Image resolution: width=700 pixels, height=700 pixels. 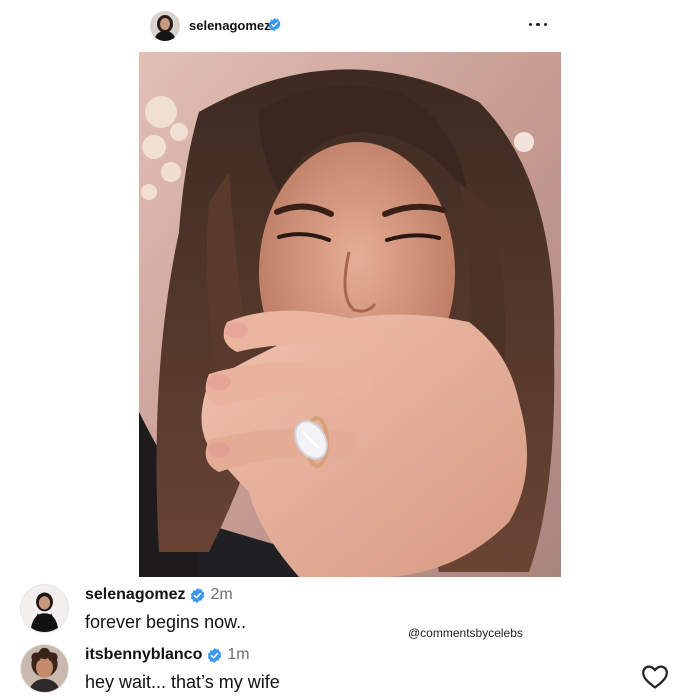 I want to click on comment-username: itsbennyblanco, so click(x=143, y=655).